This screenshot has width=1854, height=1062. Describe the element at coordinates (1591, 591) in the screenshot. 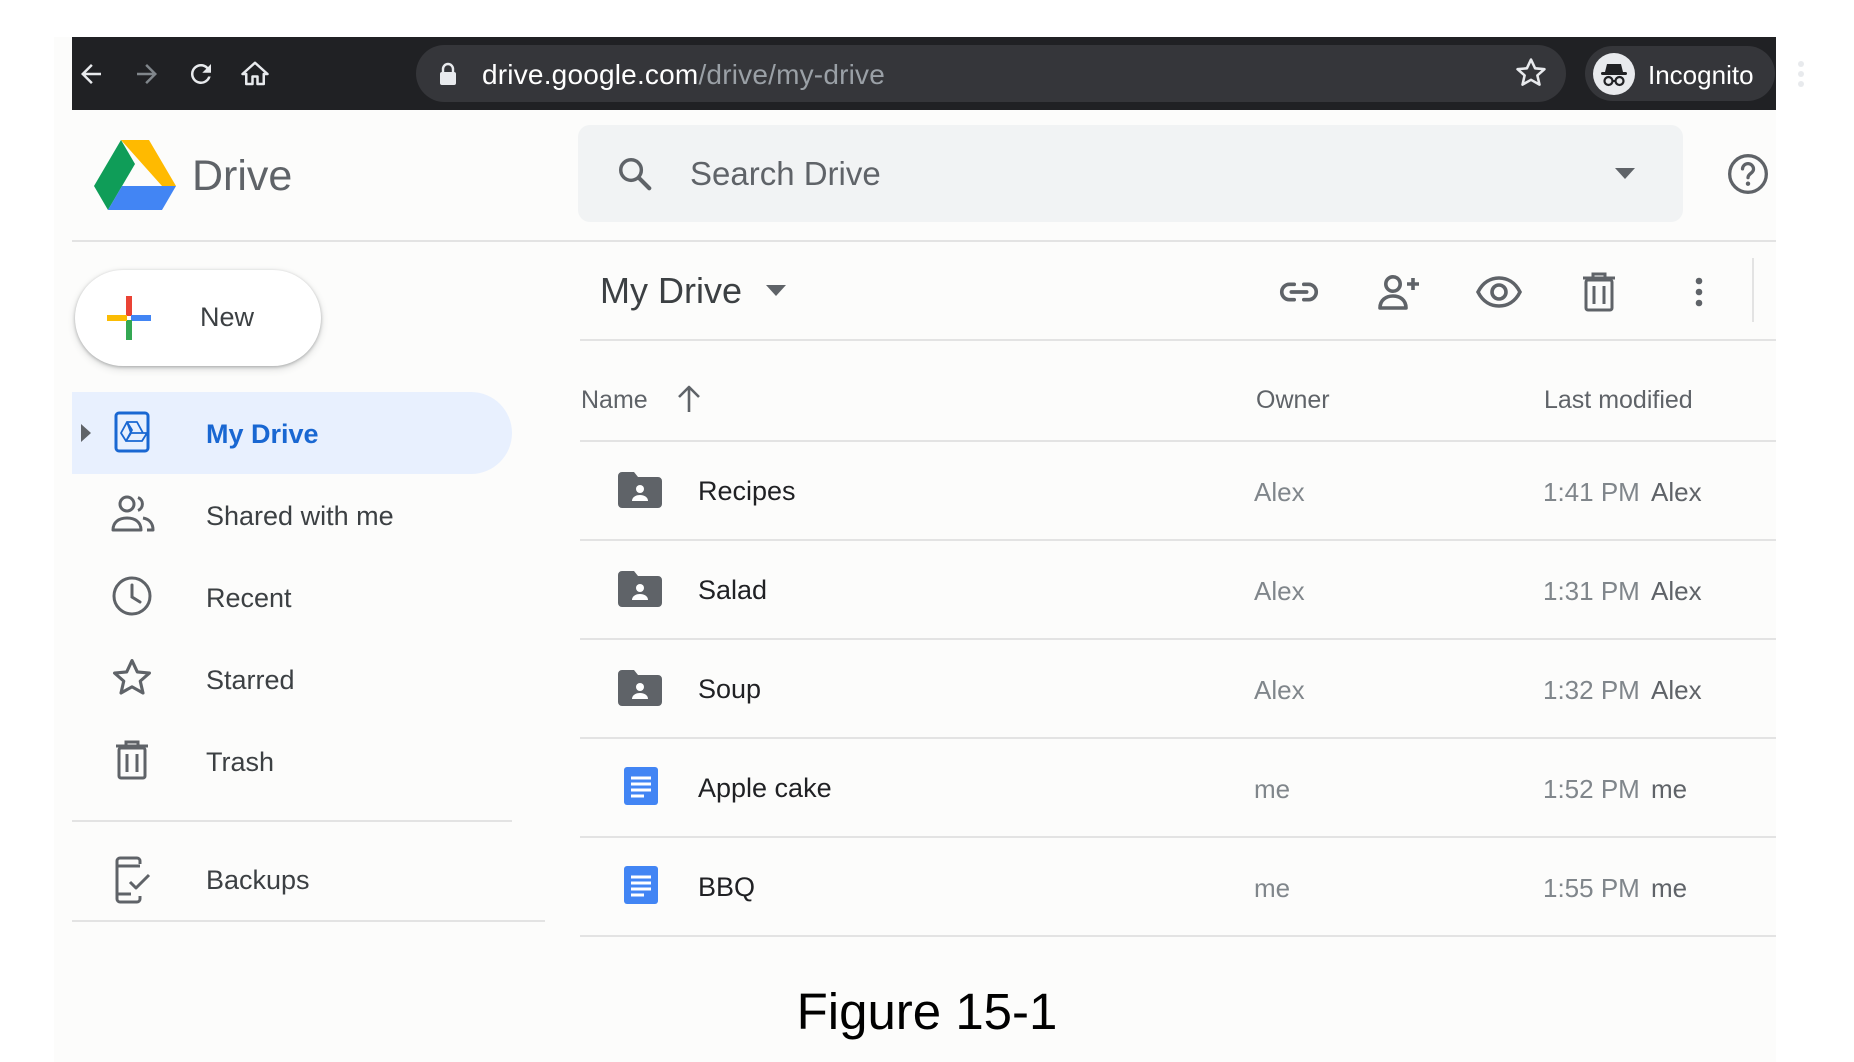

I see `file-modified-time: 1:31 PM` at that location.